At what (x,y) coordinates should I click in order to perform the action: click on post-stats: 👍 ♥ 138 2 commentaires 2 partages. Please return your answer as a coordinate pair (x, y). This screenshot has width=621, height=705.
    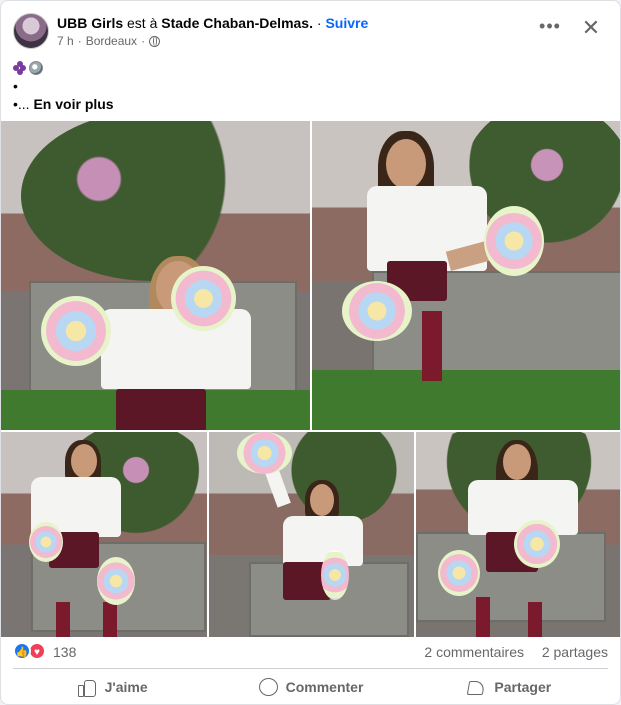
    Looking at the image, I should click on (310, 652).